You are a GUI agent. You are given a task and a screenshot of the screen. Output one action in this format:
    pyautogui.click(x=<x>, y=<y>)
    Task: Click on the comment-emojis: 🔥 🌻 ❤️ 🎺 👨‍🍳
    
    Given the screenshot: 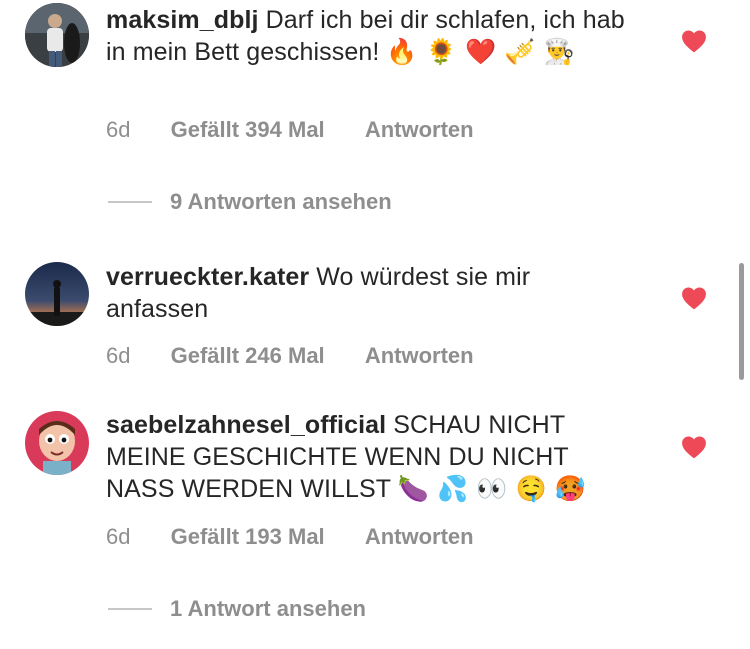 What is the action you would take?
    pyautogui.click(x=480, y=51)
    